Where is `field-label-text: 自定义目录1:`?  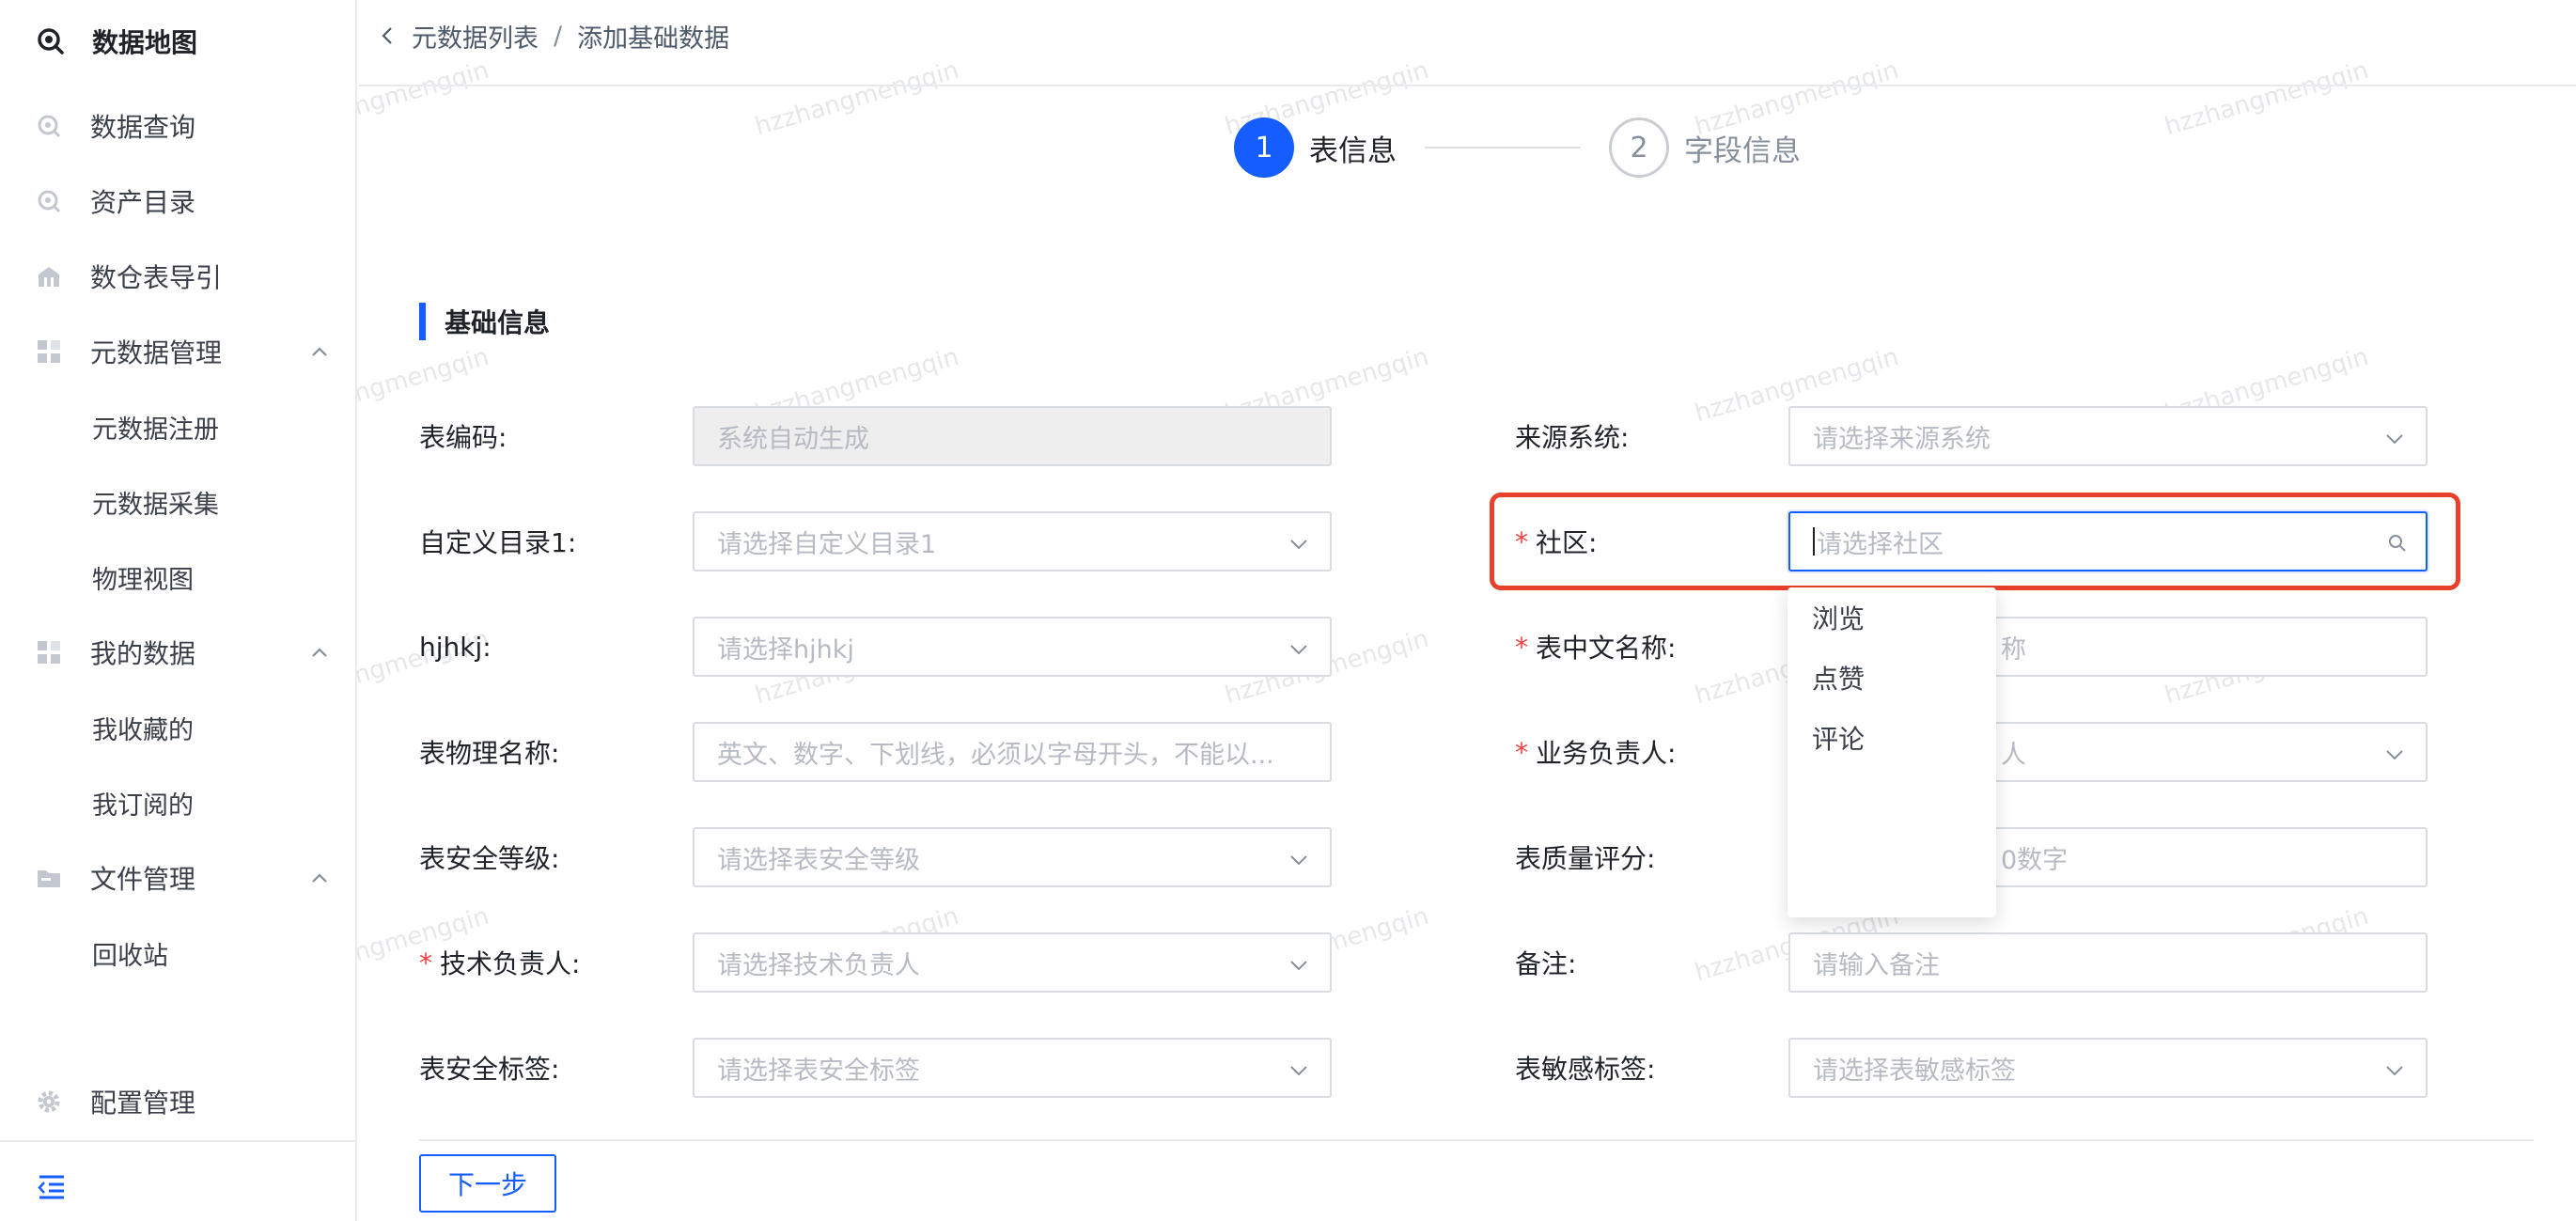 field-label-text: 自定义目录1: is located at coordinates (498, 542).